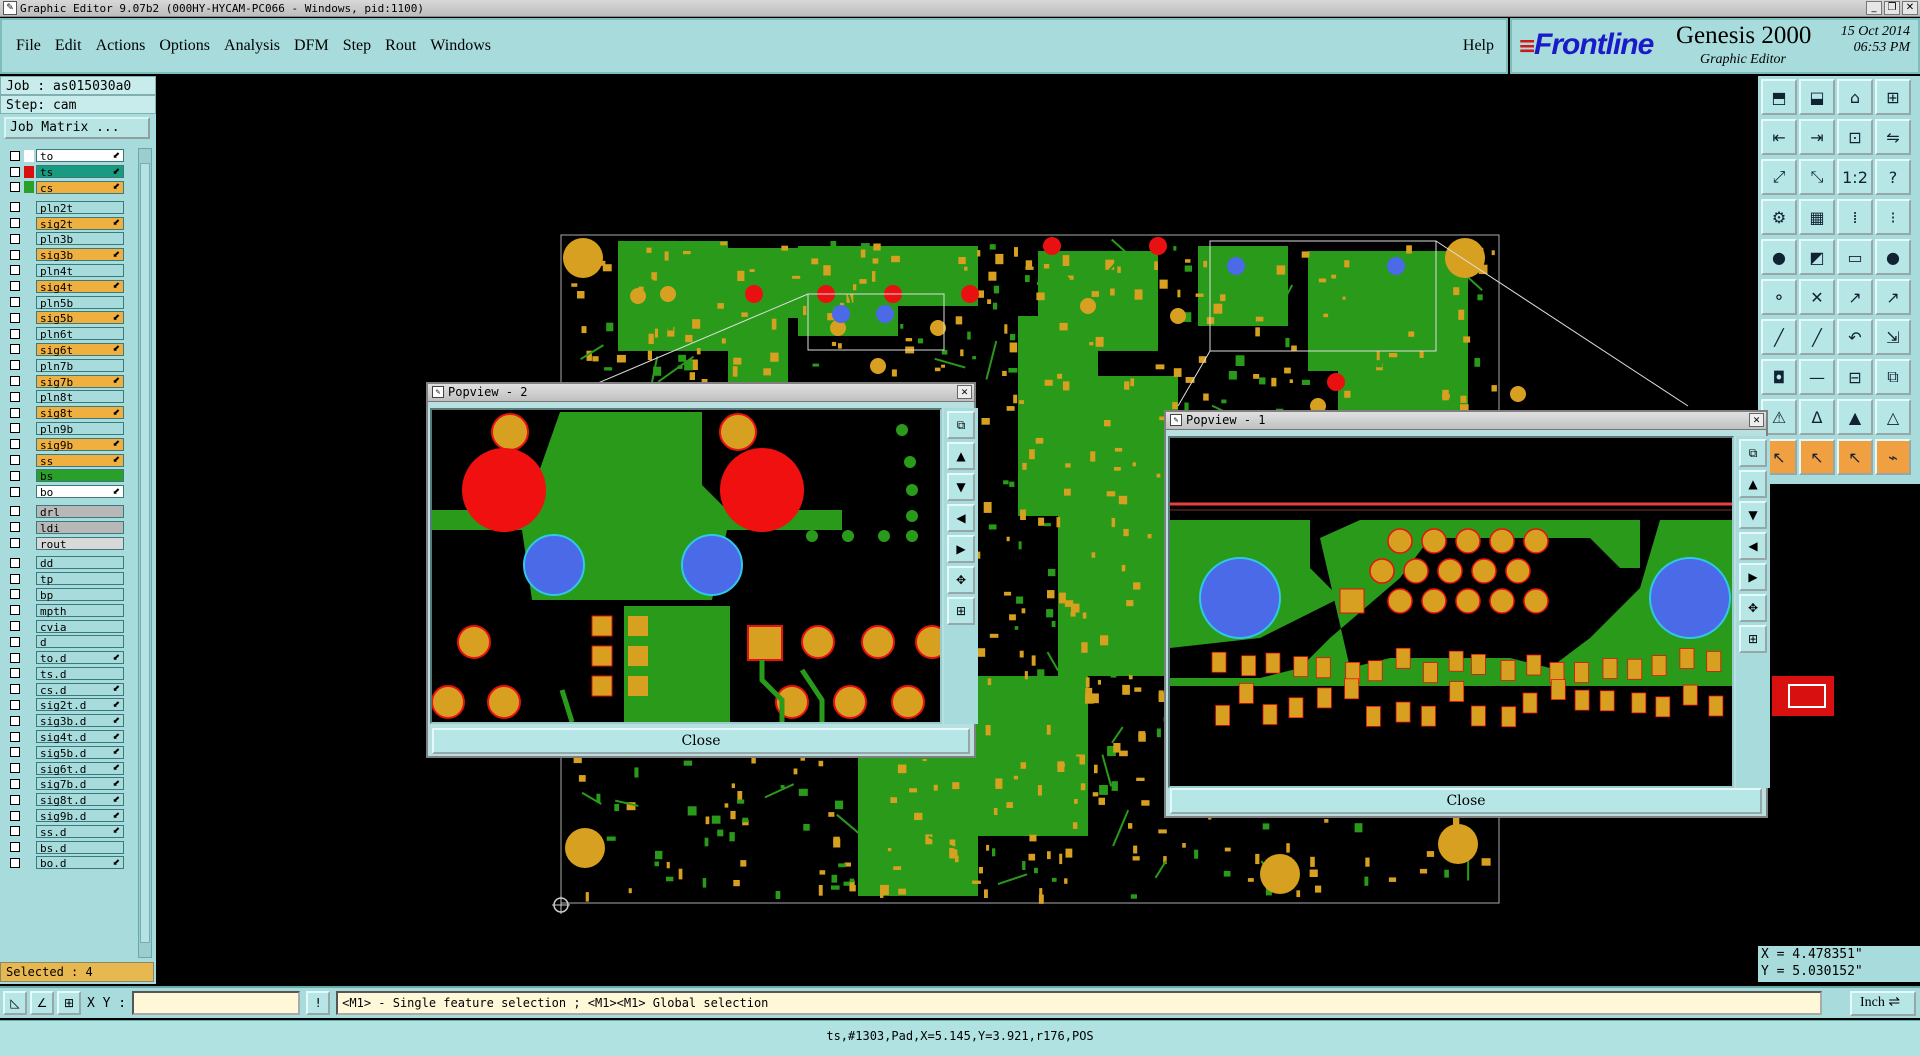  Describe the element at coordinates (28, 46) in the screenshot. I see `menu-file: File` at that location.